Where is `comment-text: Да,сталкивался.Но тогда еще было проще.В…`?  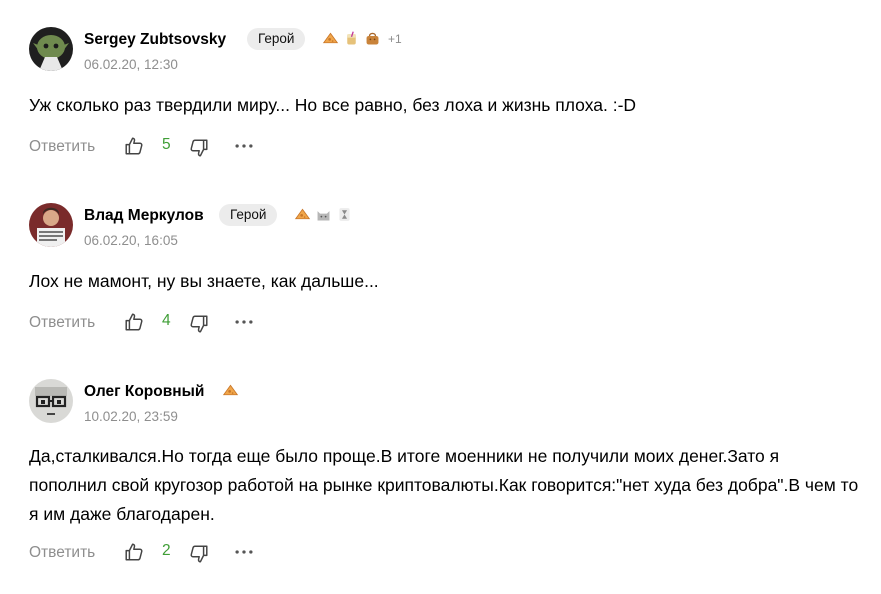
comment-text: Да,сталкивался.Но тогда еще было проще.В… is located at coordinates (444, 485).